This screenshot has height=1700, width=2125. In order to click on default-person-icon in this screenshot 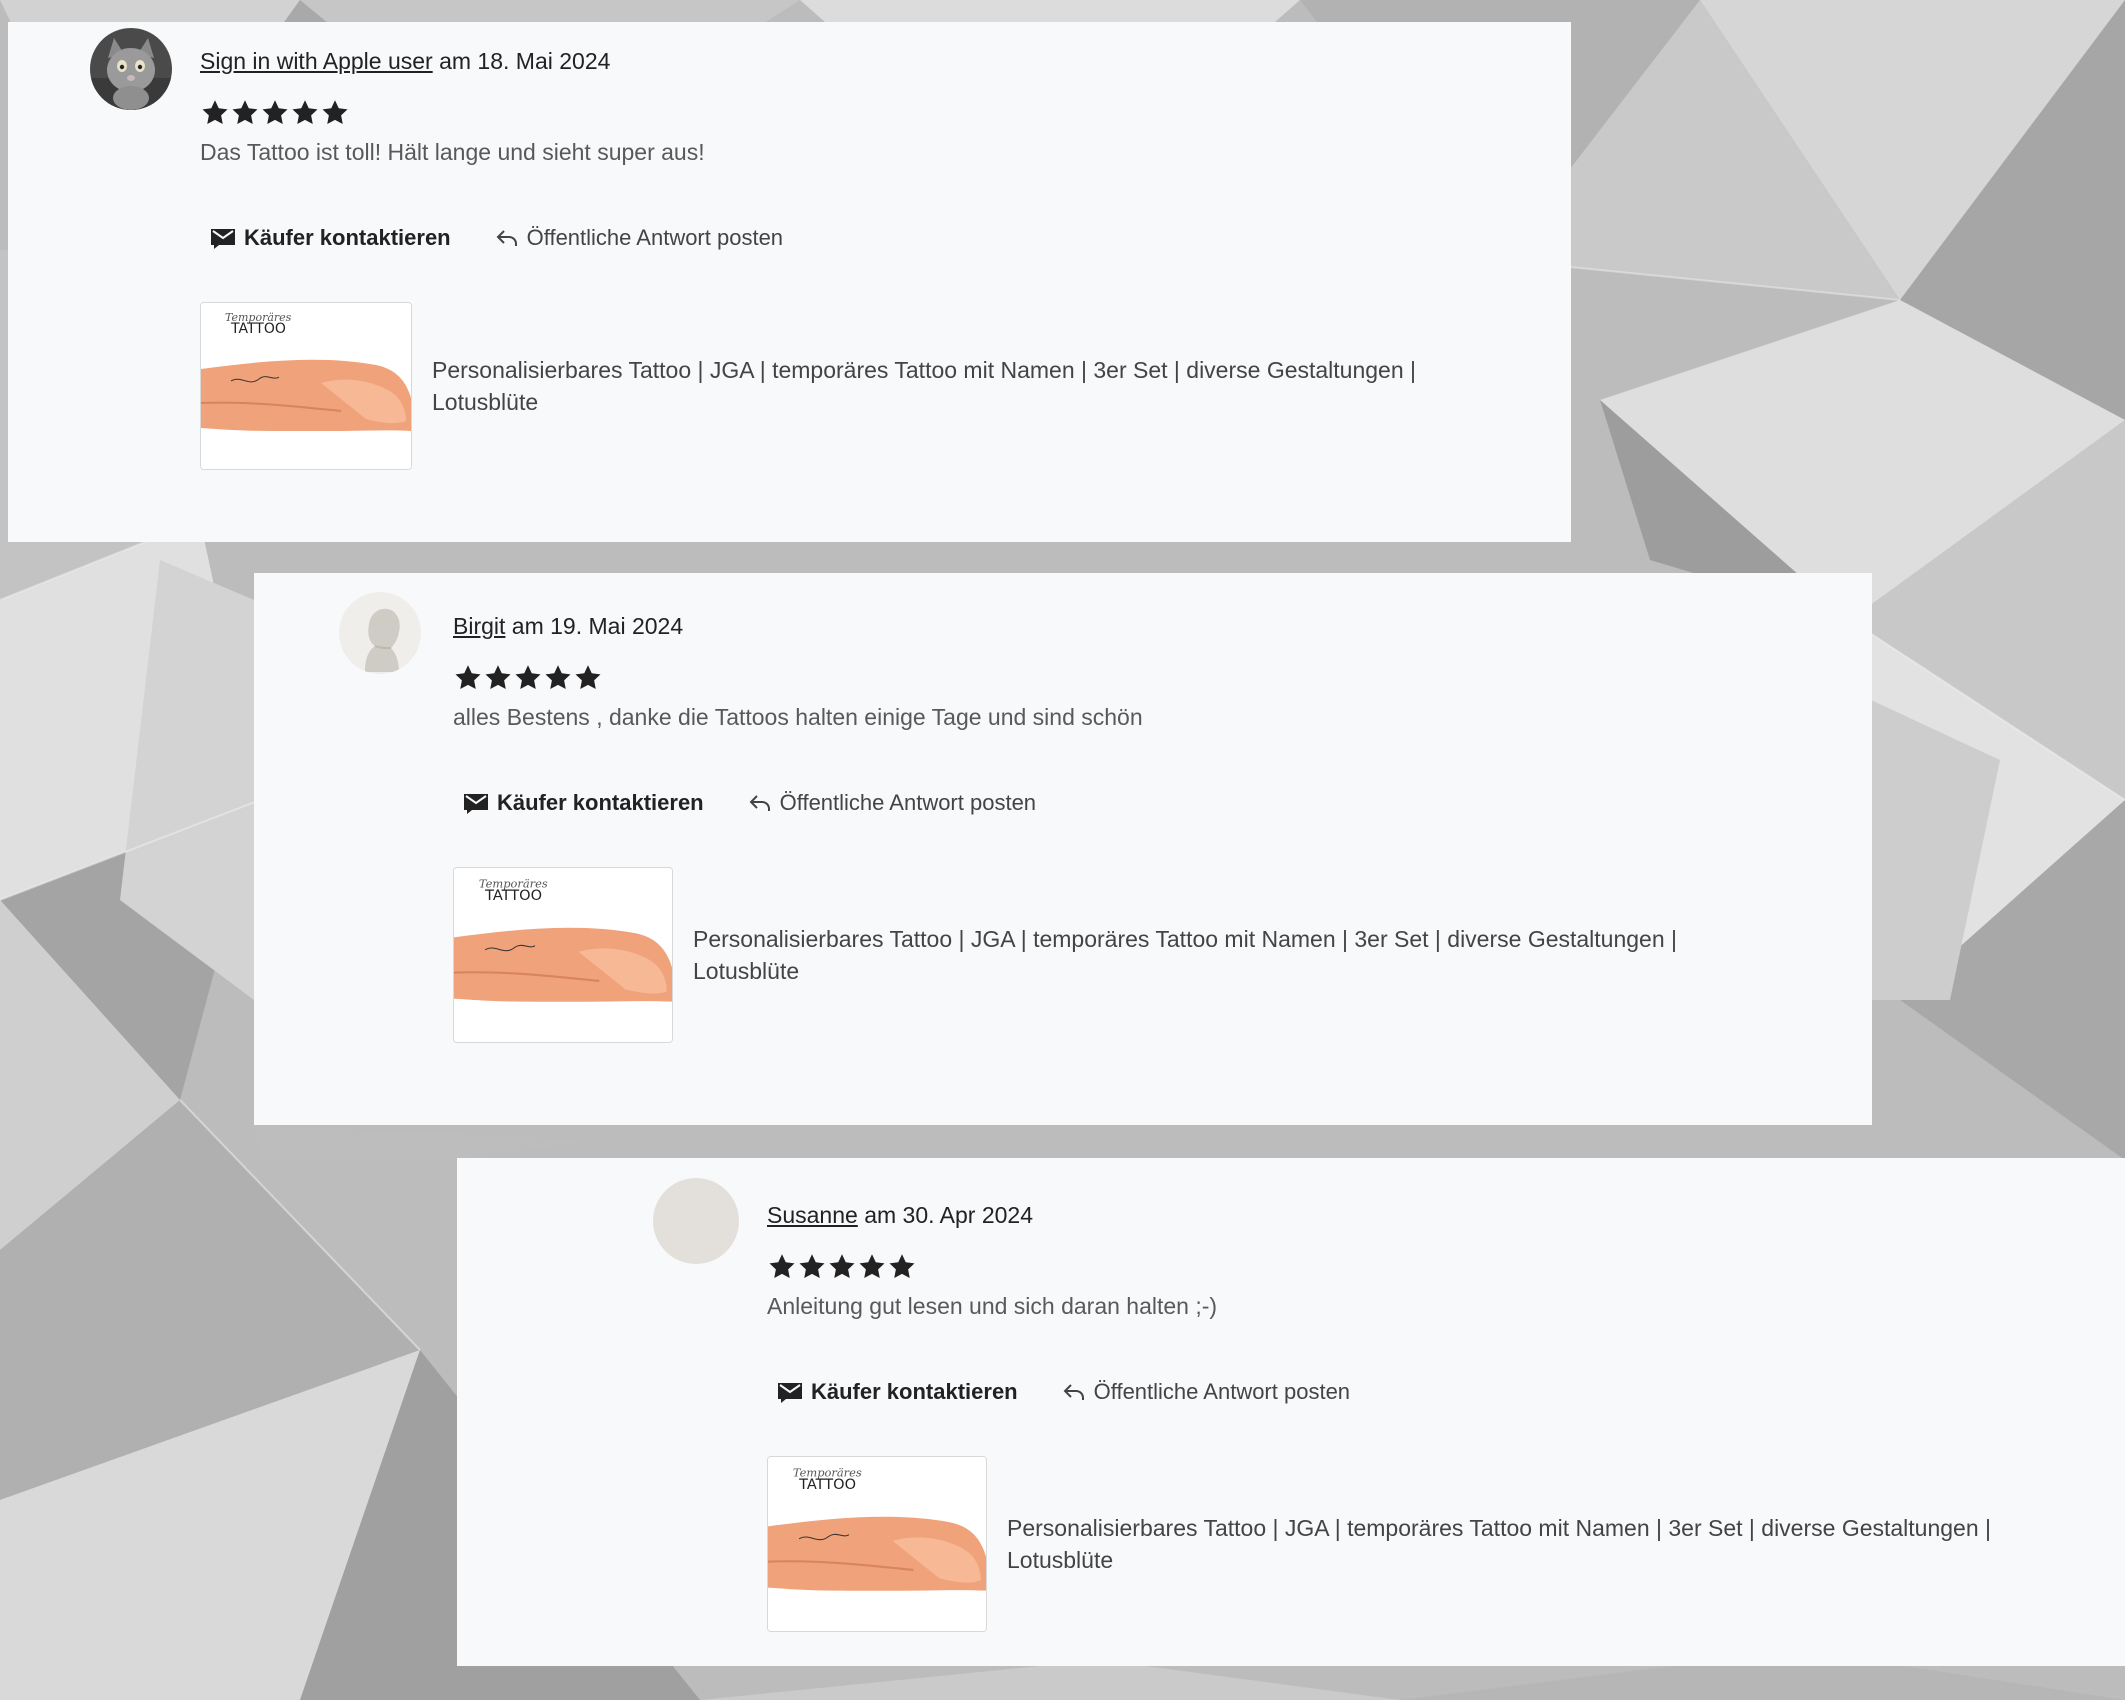, I will do `click(380, 633)`.